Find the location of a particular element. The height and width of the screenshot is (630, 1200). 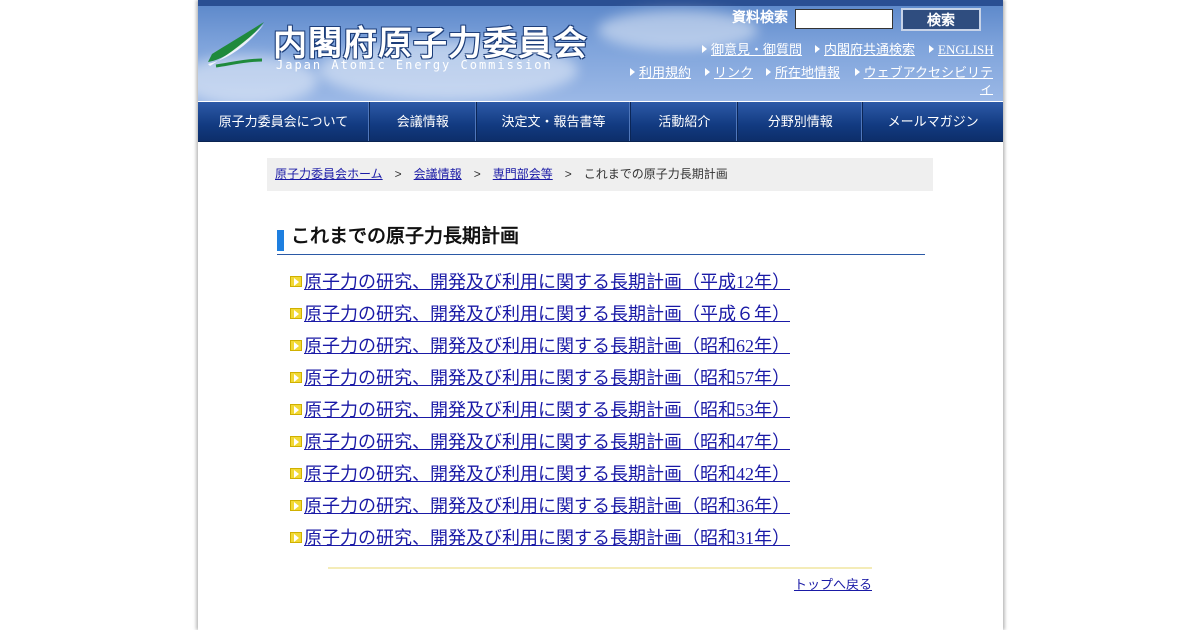

breadcrumb-link-home: 原子力委員会ホーム is located at coordinates (329, 174).